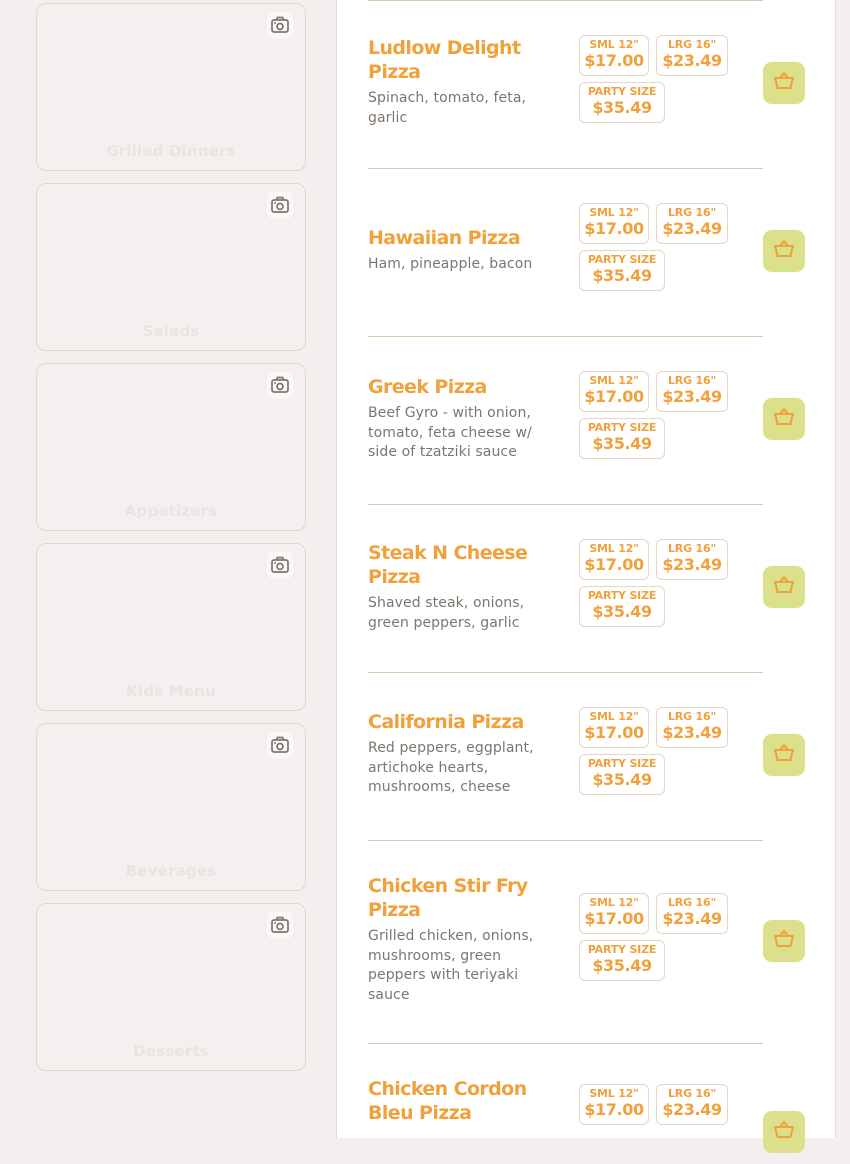 This screenshot has width=850, height=1164. I want to click on item-name: Chicken Stir Fry Pizza, so click(448, 898).